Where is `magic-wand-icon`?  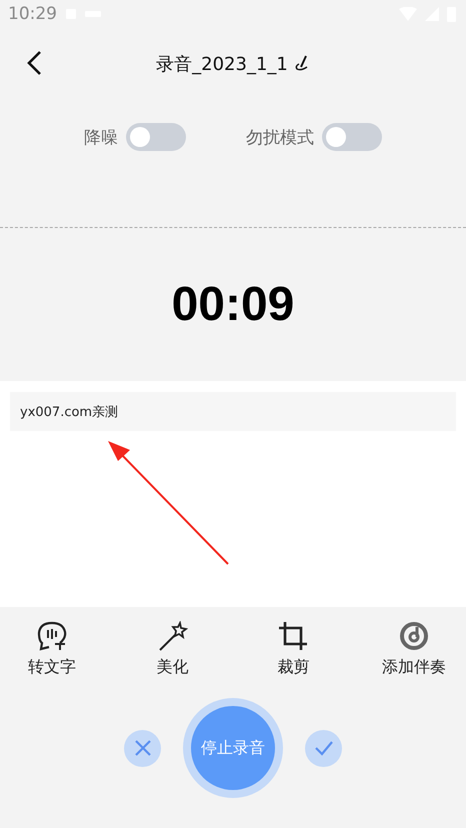 magic-wand-icon is located at coordinates (172, 636).